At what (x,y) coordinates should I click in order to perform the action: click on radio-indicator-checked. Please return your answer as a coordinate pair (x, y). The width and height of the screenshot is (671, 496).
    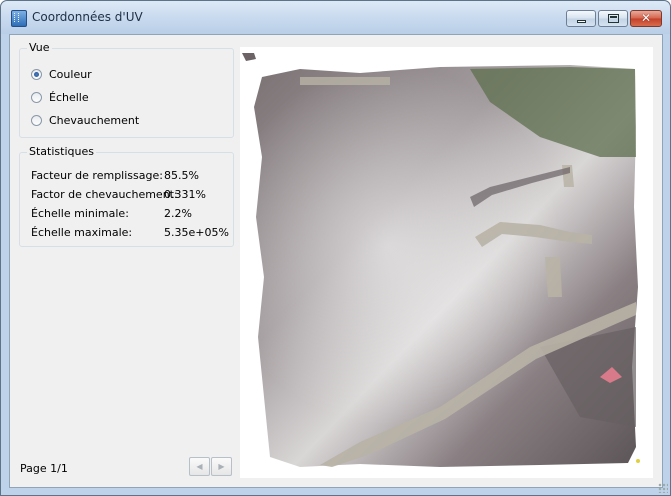
    Looking at the image, I should click on (36, 74).